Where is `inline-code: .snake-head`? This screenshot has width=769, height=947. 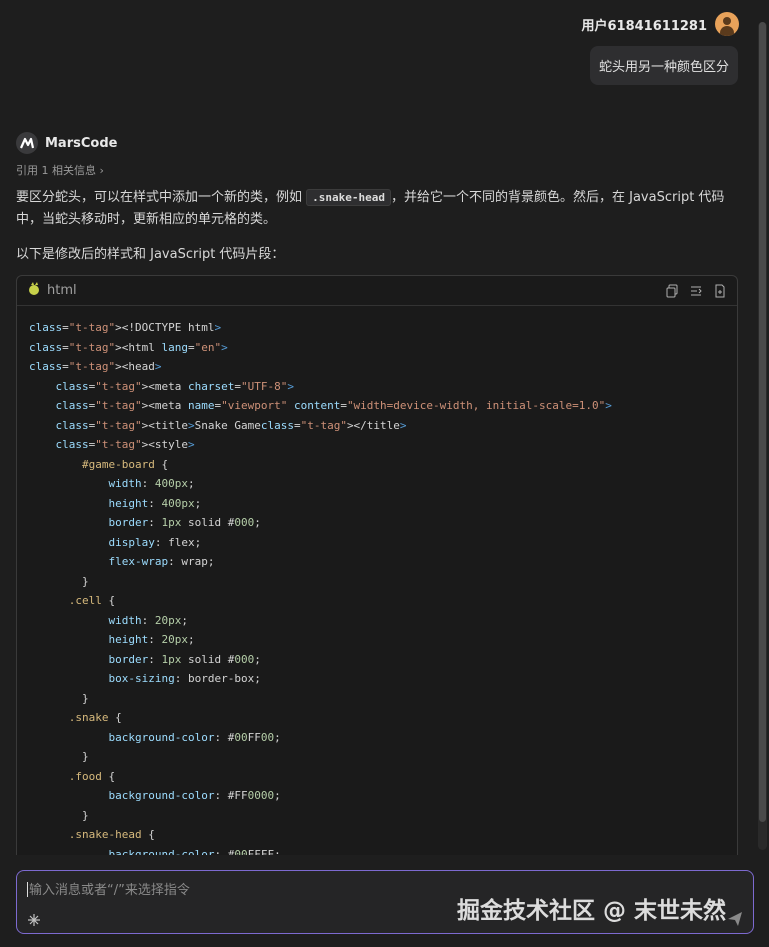
inline-code: .snake-head is located at coordinates (348, 197).